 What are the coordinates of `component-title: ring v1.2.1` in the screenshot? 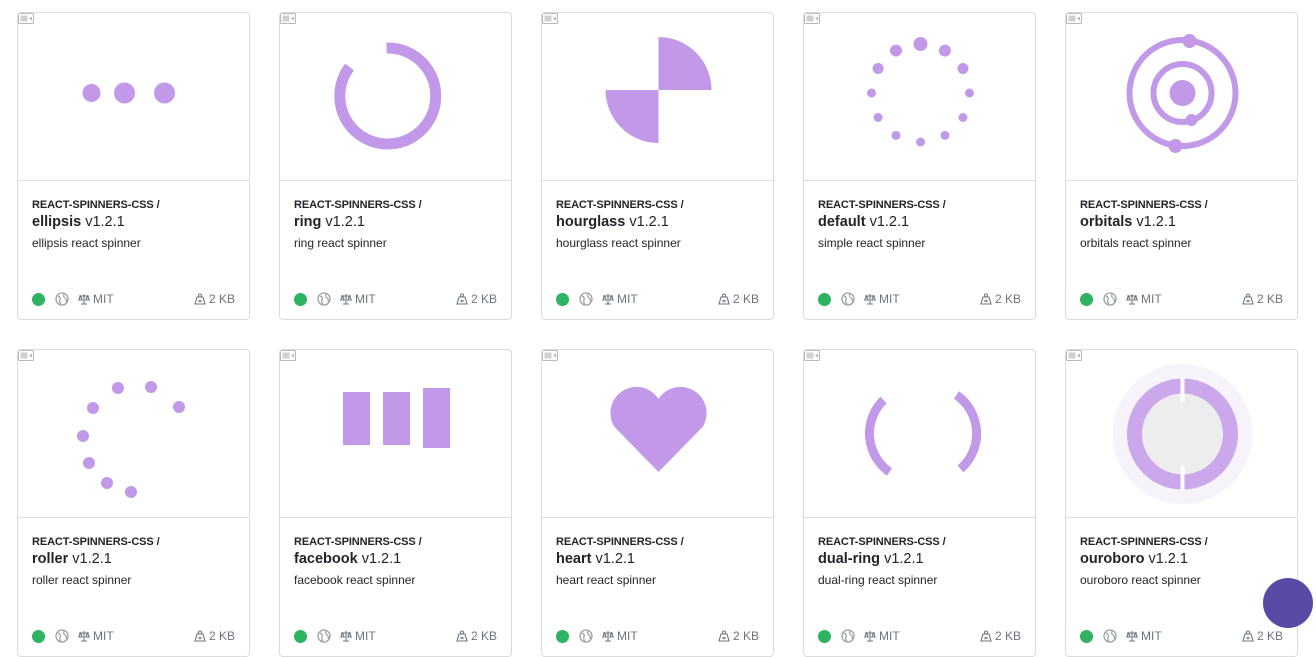 It's located at (395, 222).